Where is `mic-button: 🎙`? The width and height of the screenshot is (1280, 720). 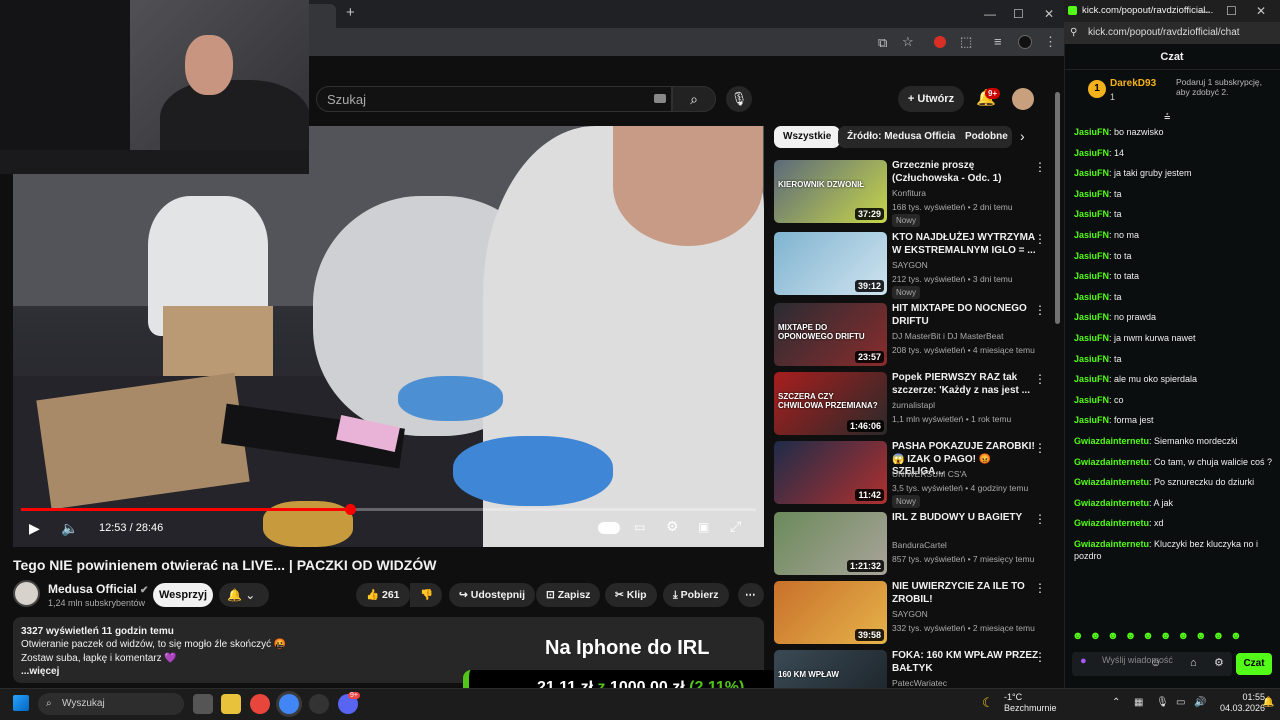 mic-button: 🎙 is located at coordinates (739, 99).